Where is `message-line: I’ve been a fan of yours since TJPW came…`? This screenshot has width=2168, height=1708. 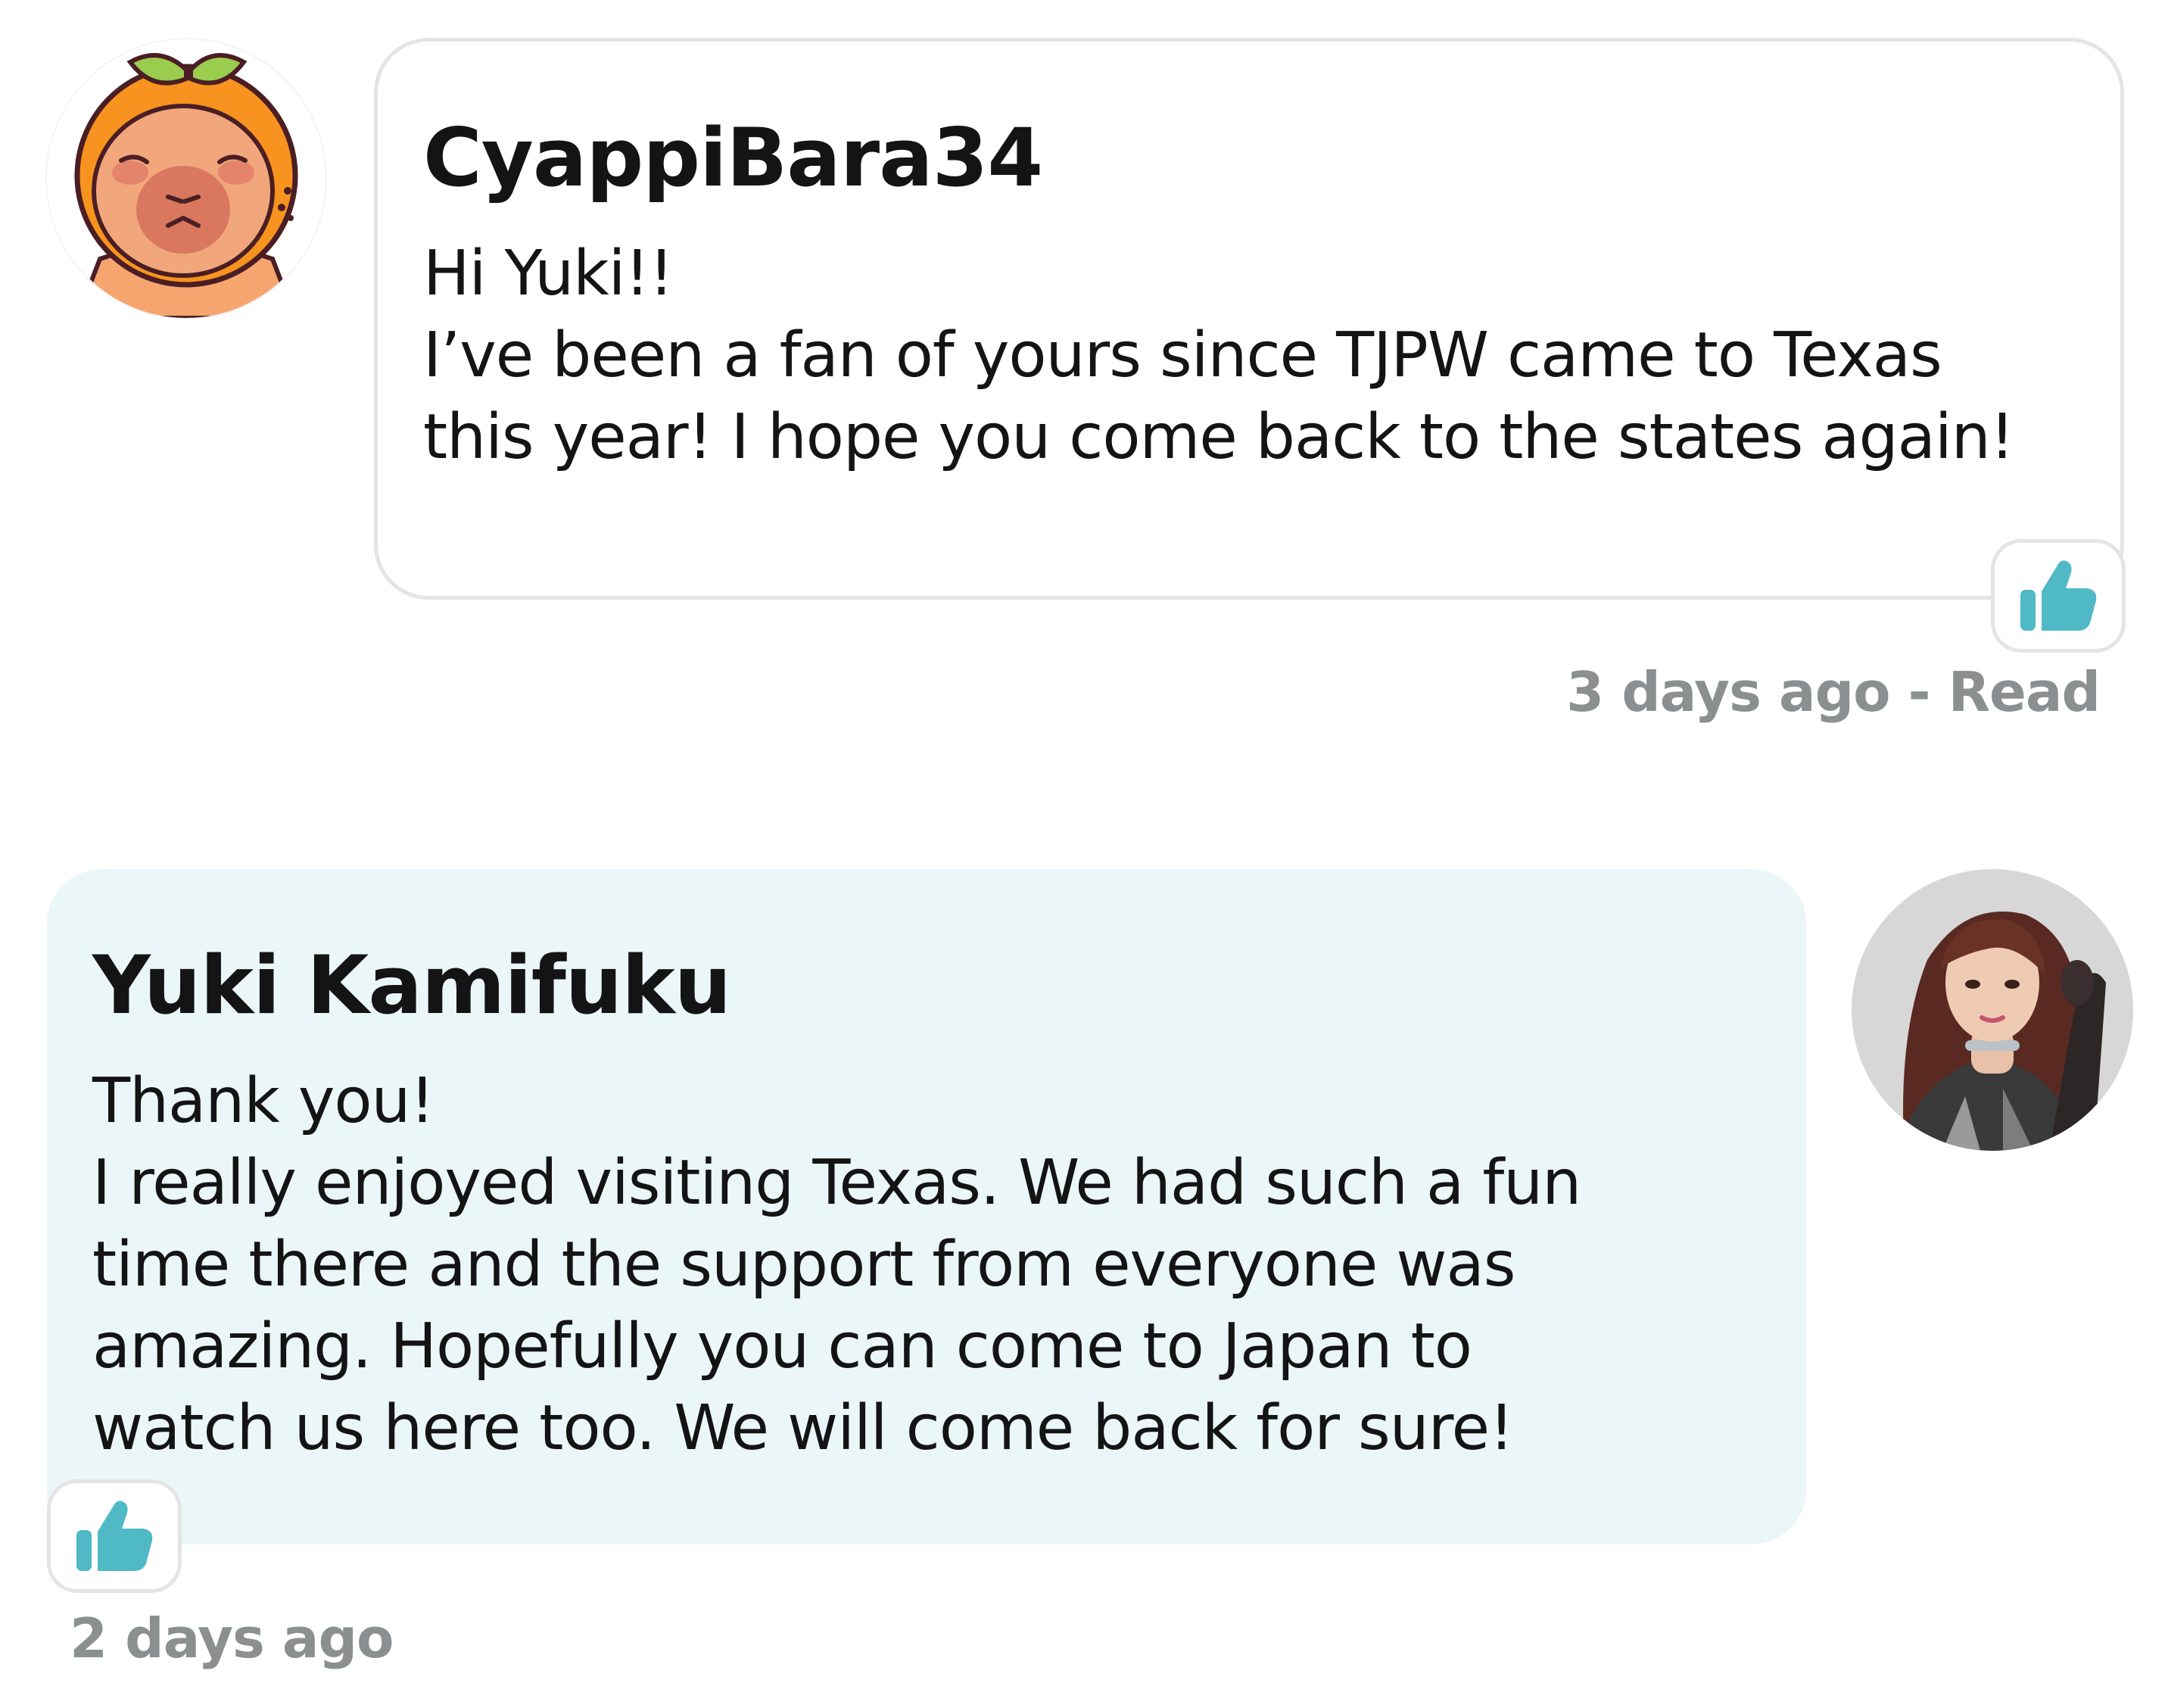 message-line: I’ve been a fan of yours since TJPW came… is located at coordinates (1182, 355).